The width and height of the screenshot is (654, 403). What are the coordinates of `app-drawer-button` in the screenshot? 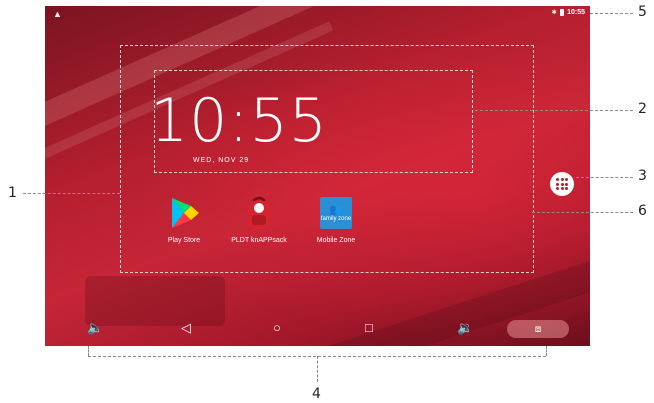 It's located at (562, 184).